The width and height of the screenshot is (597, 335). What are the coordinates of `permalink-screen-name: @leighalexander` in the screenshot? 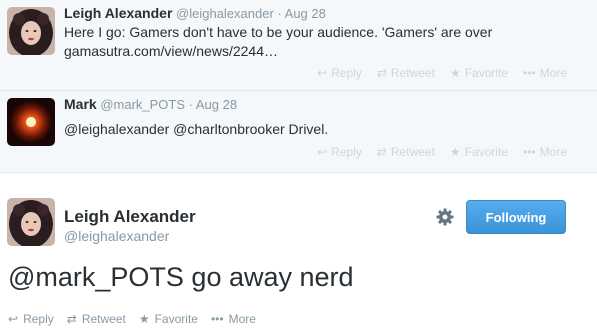 It's located at (116, 236).